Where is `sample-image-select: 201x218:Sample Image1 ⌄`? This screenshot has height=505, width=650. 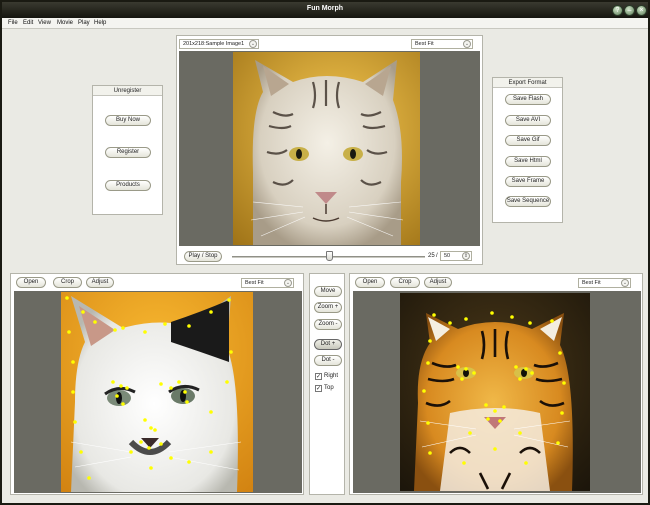
sample-image-select: 201x218:Sample Image1 ⌄ is located at coordinates (219, 44).